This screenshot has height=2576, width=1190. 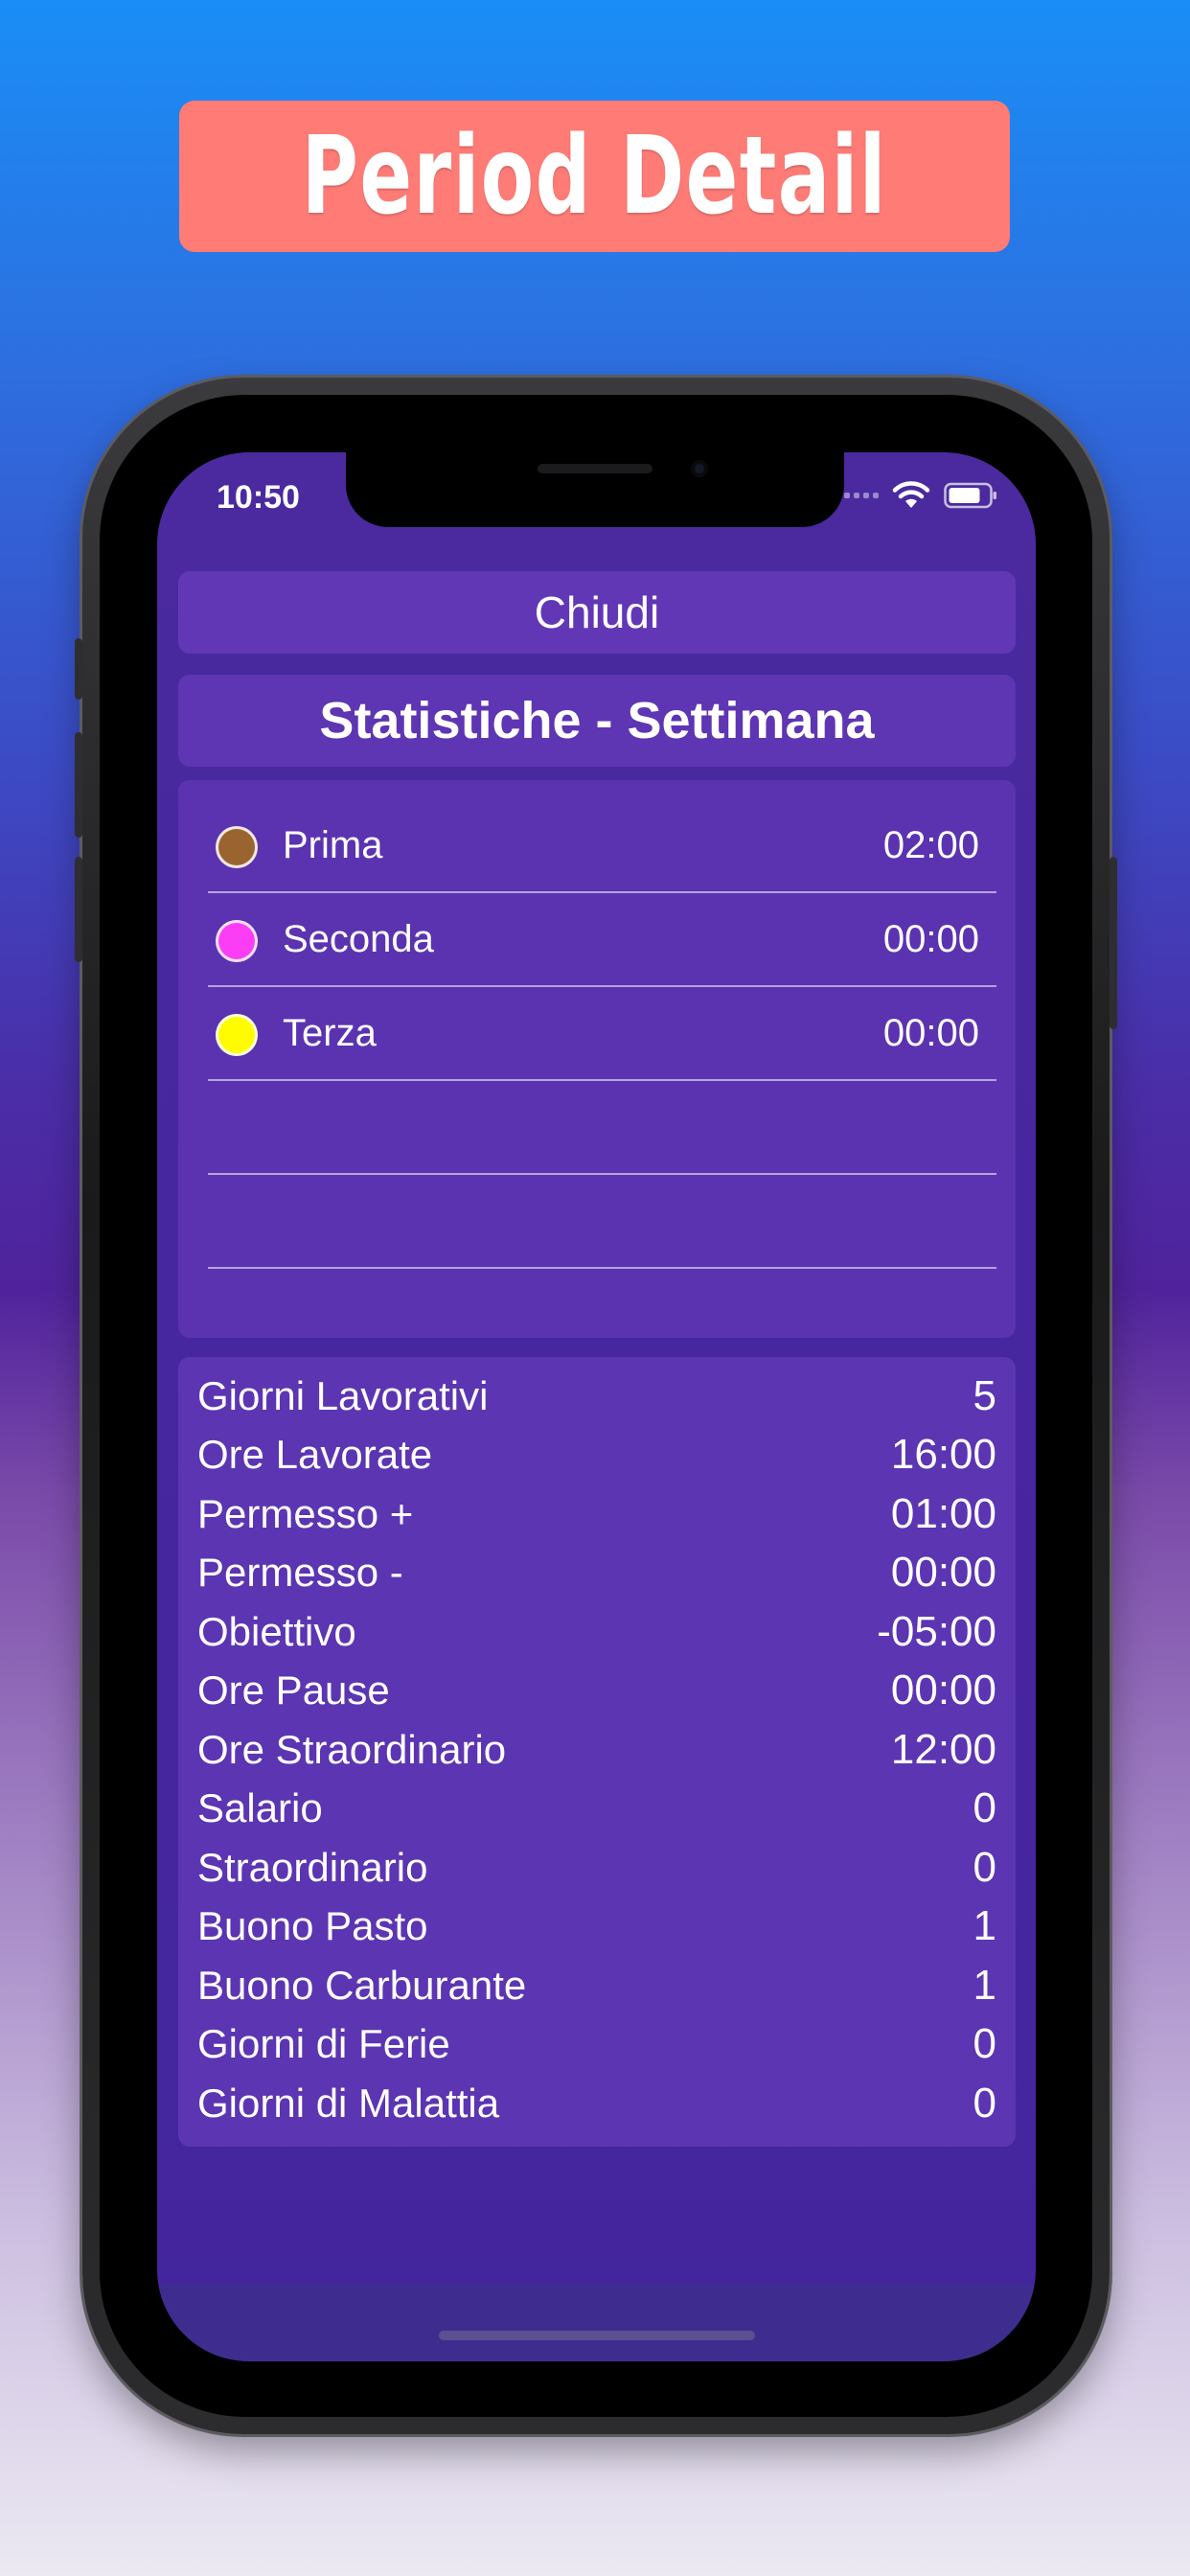 I want to click on stat-label: Giorni di Ferie, so click(x=324, y=2044).